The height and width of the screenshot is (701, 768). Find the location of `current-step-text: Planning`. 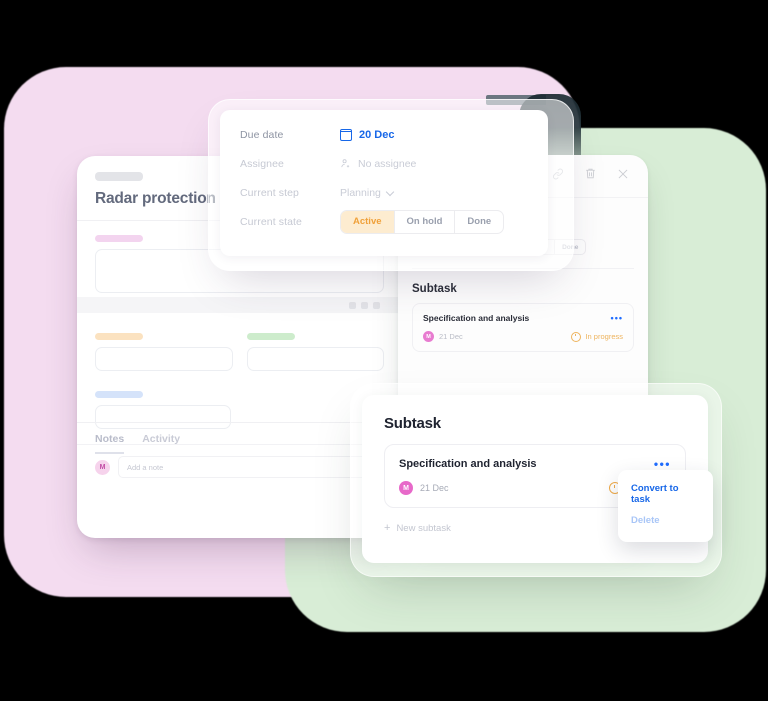

current-step-text: Planning is located at coordinates (360, 192).